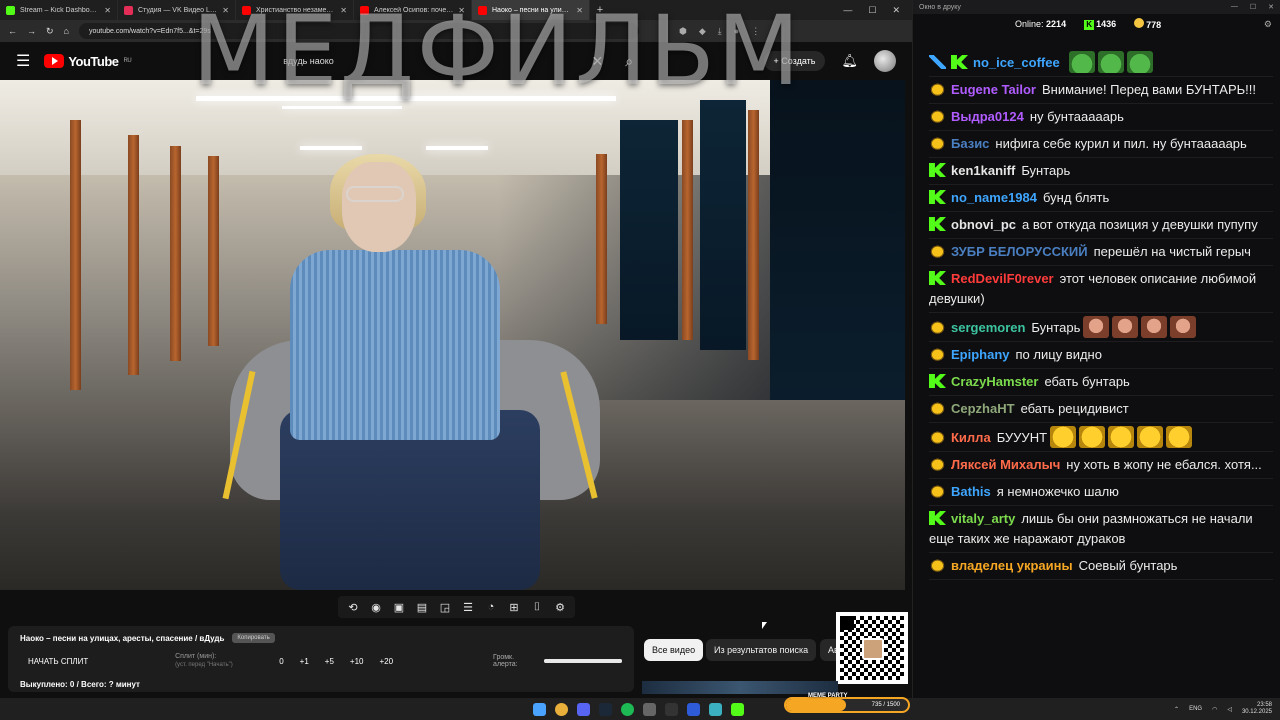 The height and width of the screenshot is (720, 1280). Describe the element at coordinates (737, 709) in the screenshot. I see `kick-icon` at that location.